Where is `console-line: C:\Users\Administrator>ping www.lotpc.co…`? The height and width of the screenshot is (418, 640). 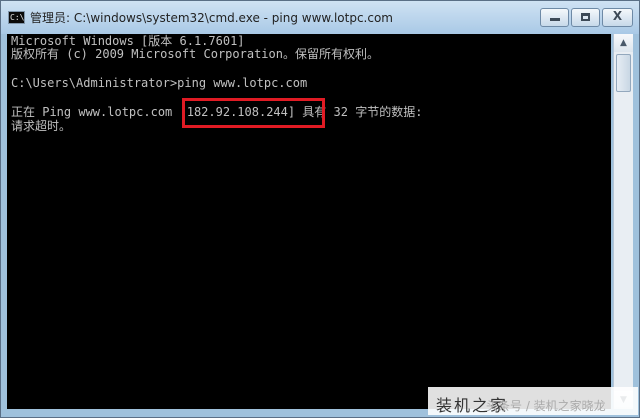 console-line: C:\Users\Administrator>ping www.lotpc.co… is located at coordinates (159, 83).